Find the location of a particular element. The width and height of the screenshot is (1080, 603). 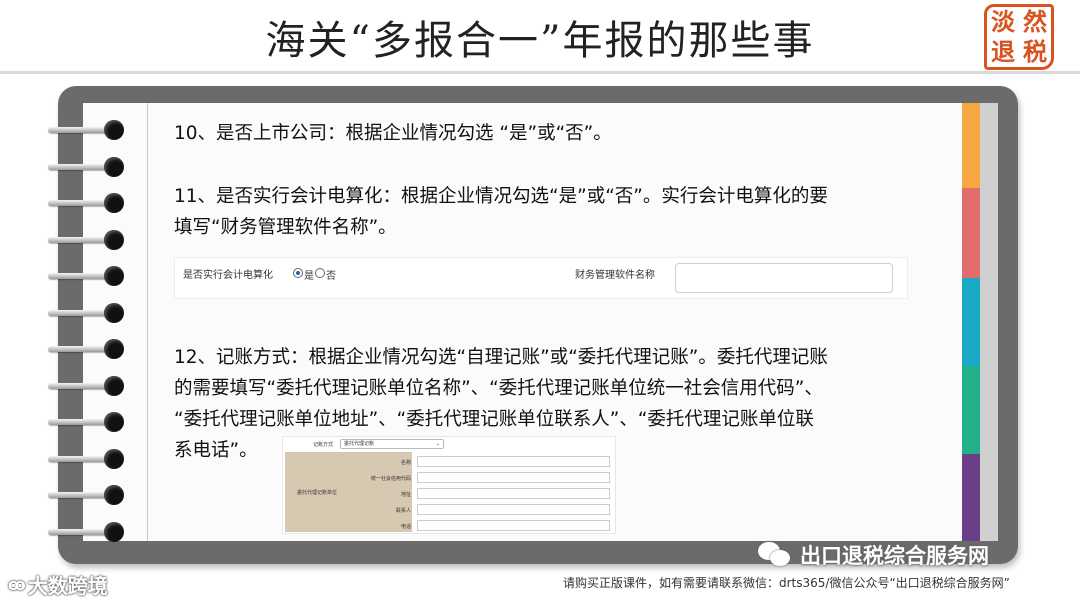

color-tab-purple is located at coordinates (971, 497).